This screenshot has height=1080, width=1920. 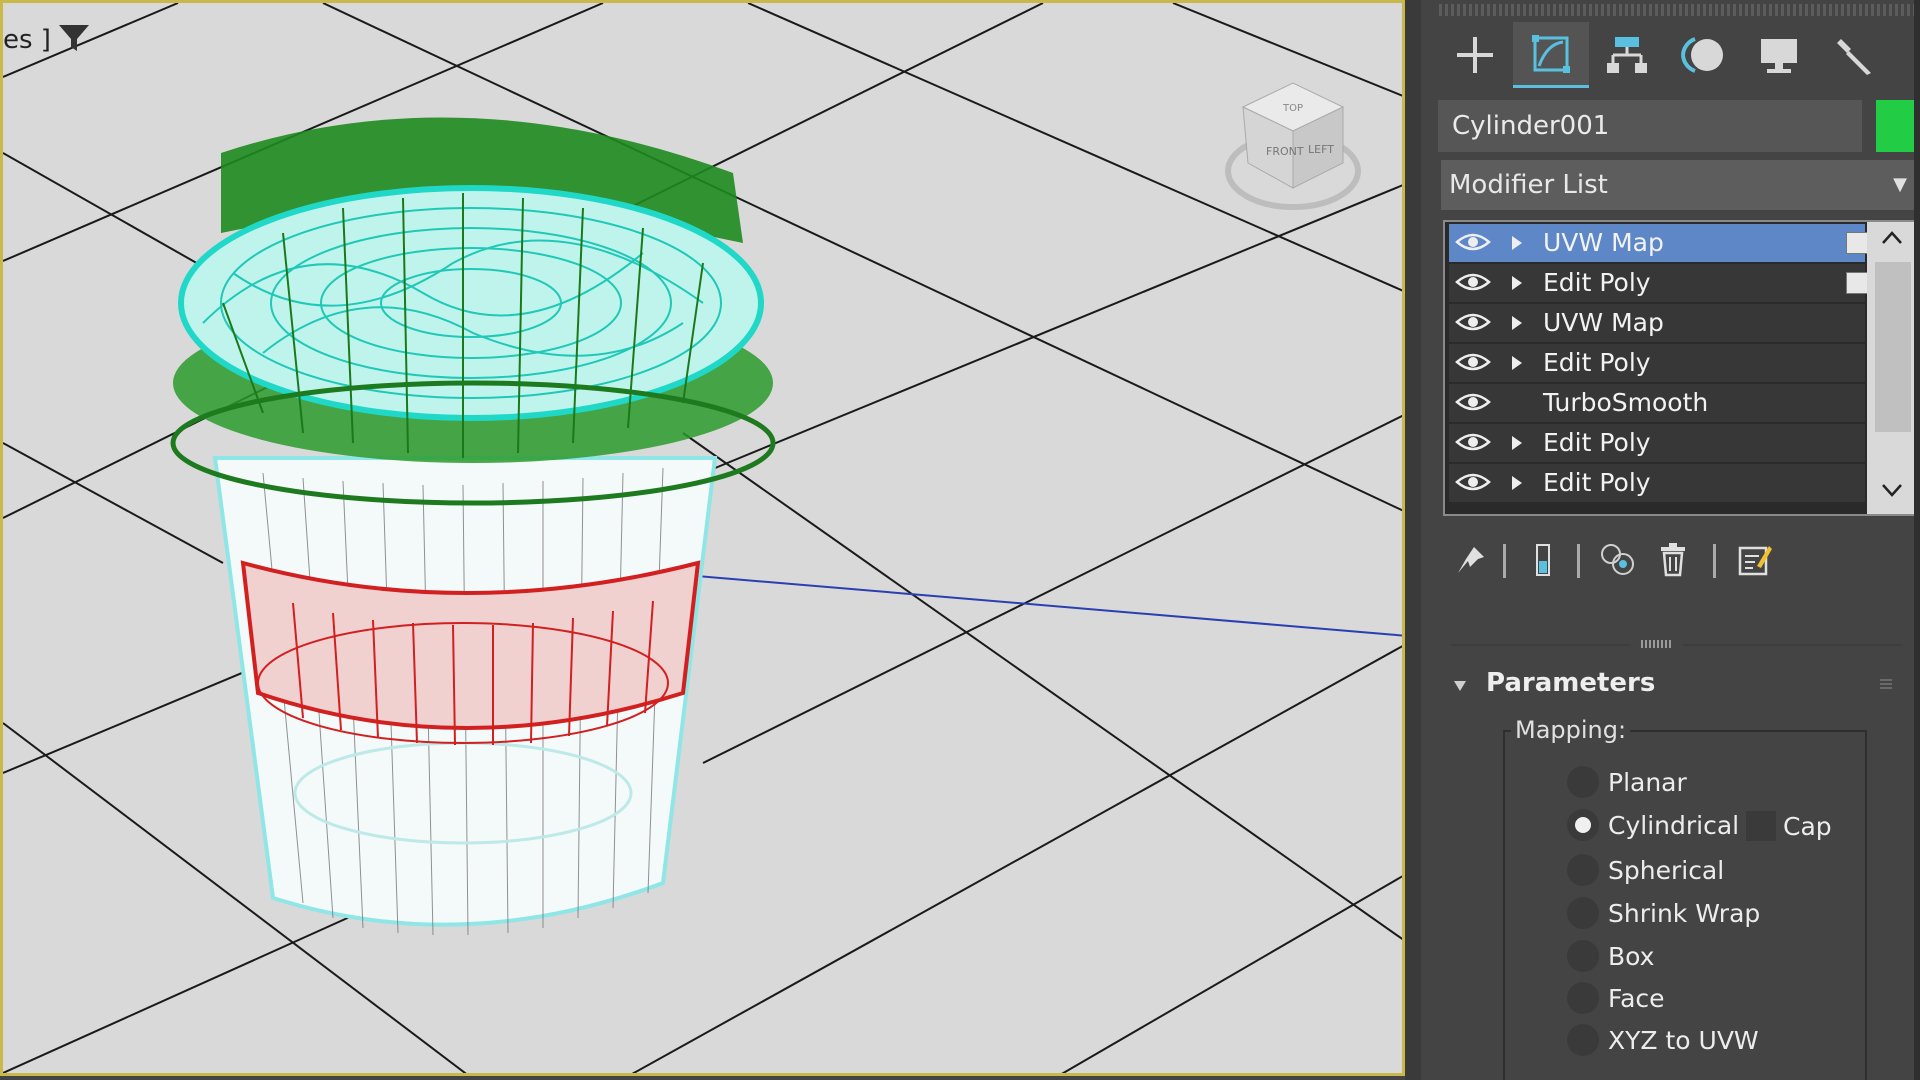 What do you see at coordinates (1583, 1040) in the screenshot?
I see `radio-xyz-to-uvw` at bounding box center [1583, 1040].